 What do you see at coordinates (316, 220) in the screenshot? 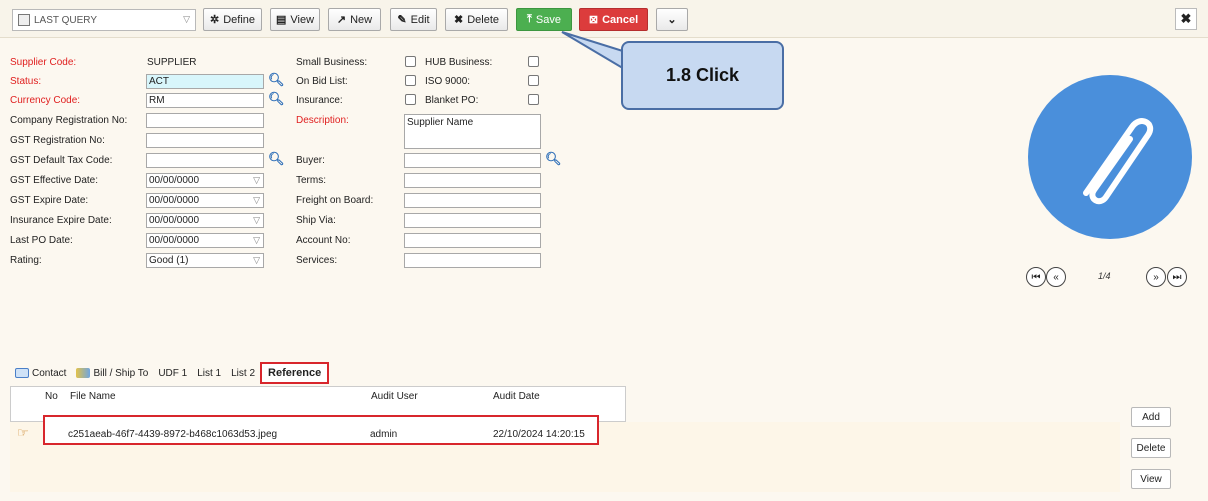
I see `ship-via-label: Ship Via:` at bounding box center [316, 220].